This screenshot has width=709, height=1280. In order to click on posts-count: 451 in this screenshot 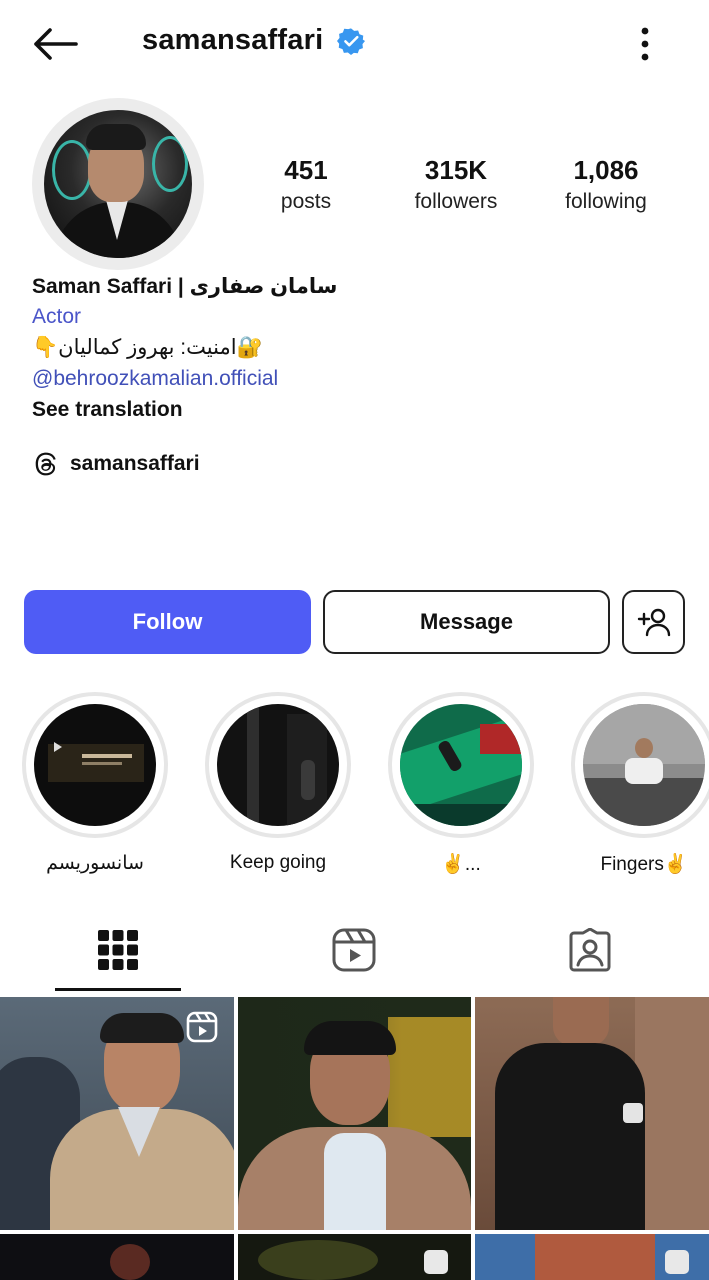, I will do `click(306, 170)`.